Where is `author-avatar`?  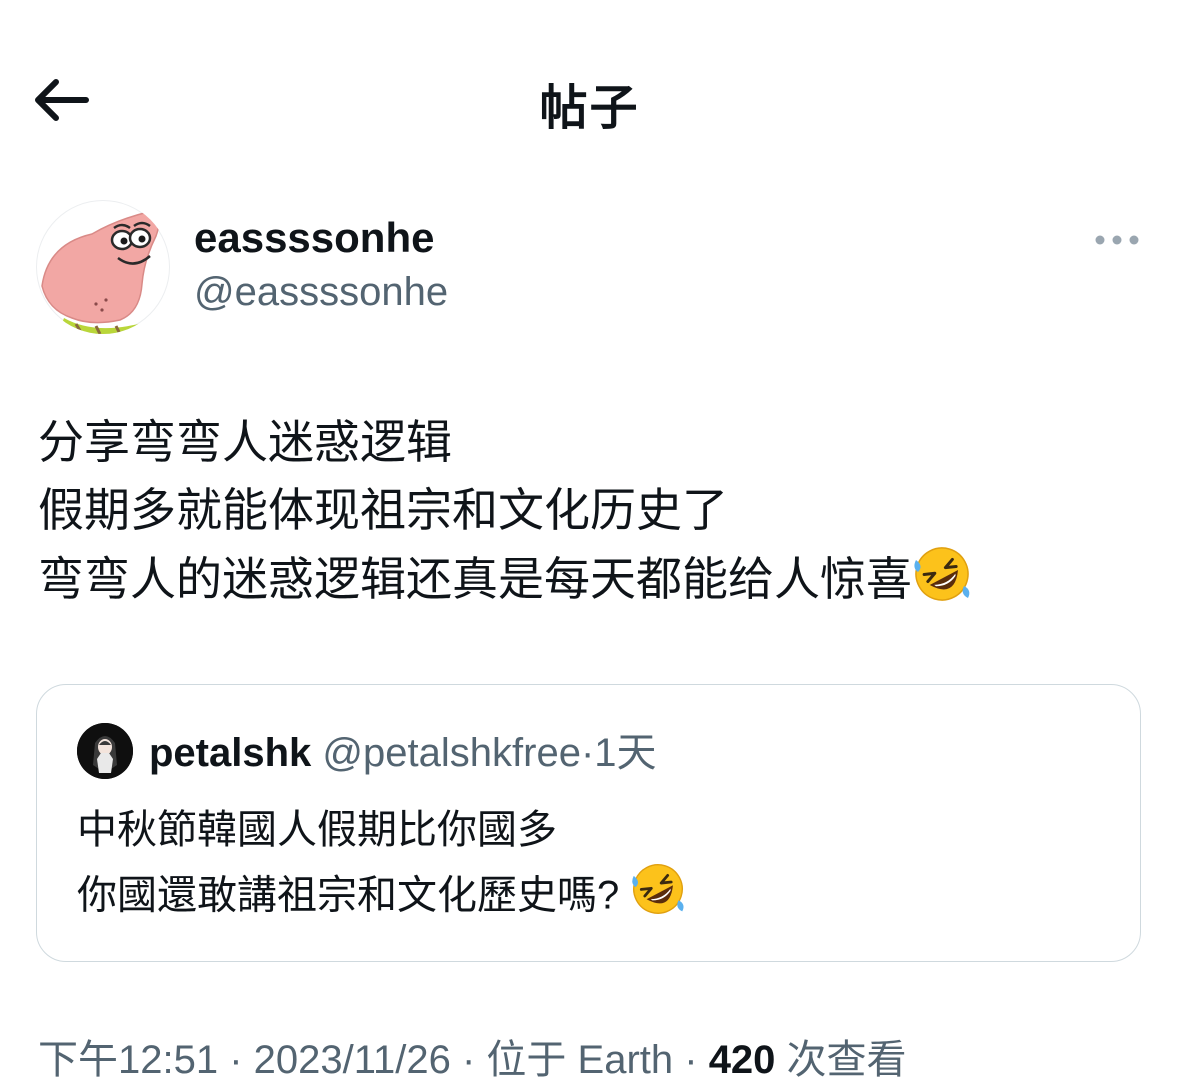
author-avatar is located at coordinates (103, 267).